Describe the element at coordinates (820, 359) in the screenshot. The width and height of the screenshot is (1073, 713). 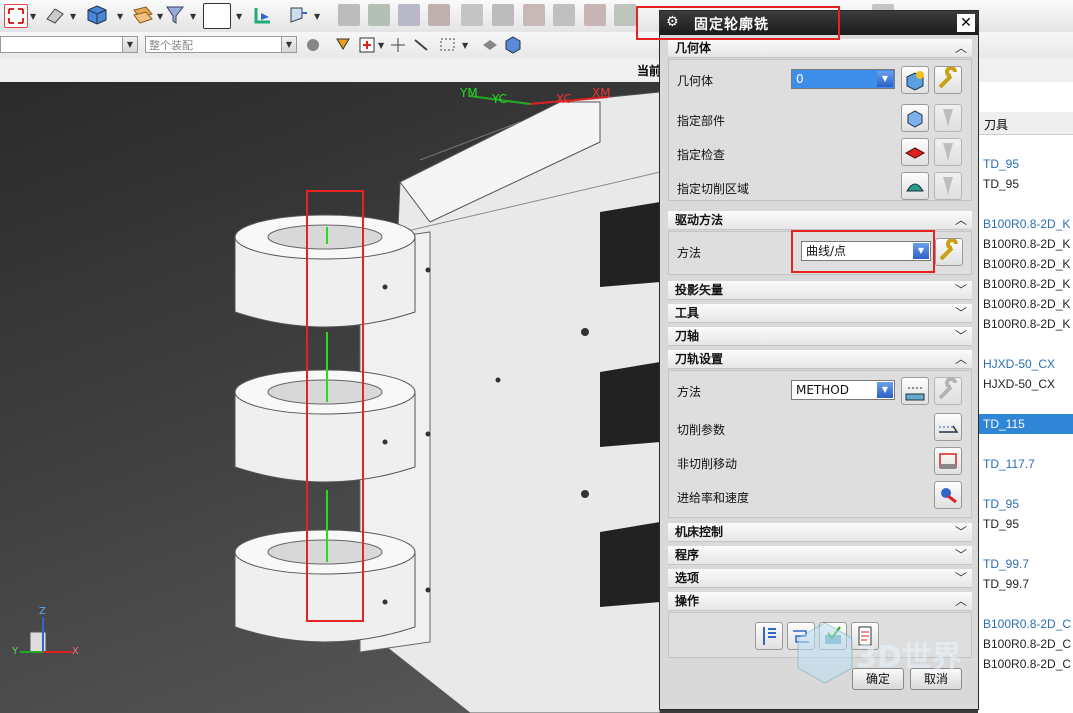
I see `section-path-settings-header: 刀轨设置 ︿` at that location.